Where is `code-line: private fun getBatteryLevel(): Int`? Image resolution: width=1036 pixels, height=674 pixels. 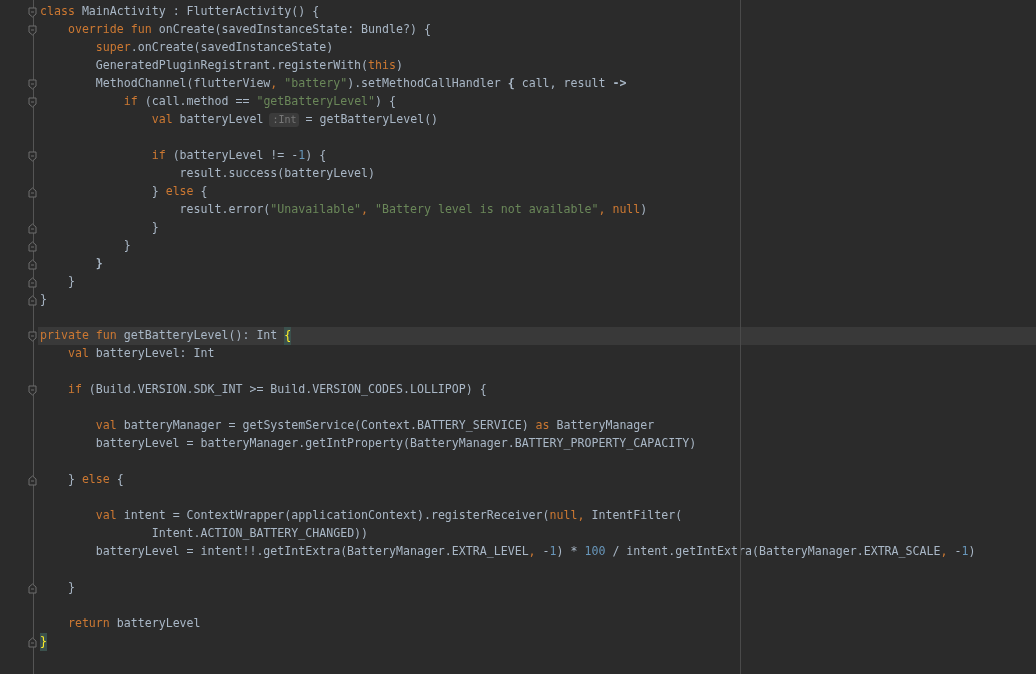
code-line: private fun getBatteryLevel(): Int is located at coordinates (159, 336).